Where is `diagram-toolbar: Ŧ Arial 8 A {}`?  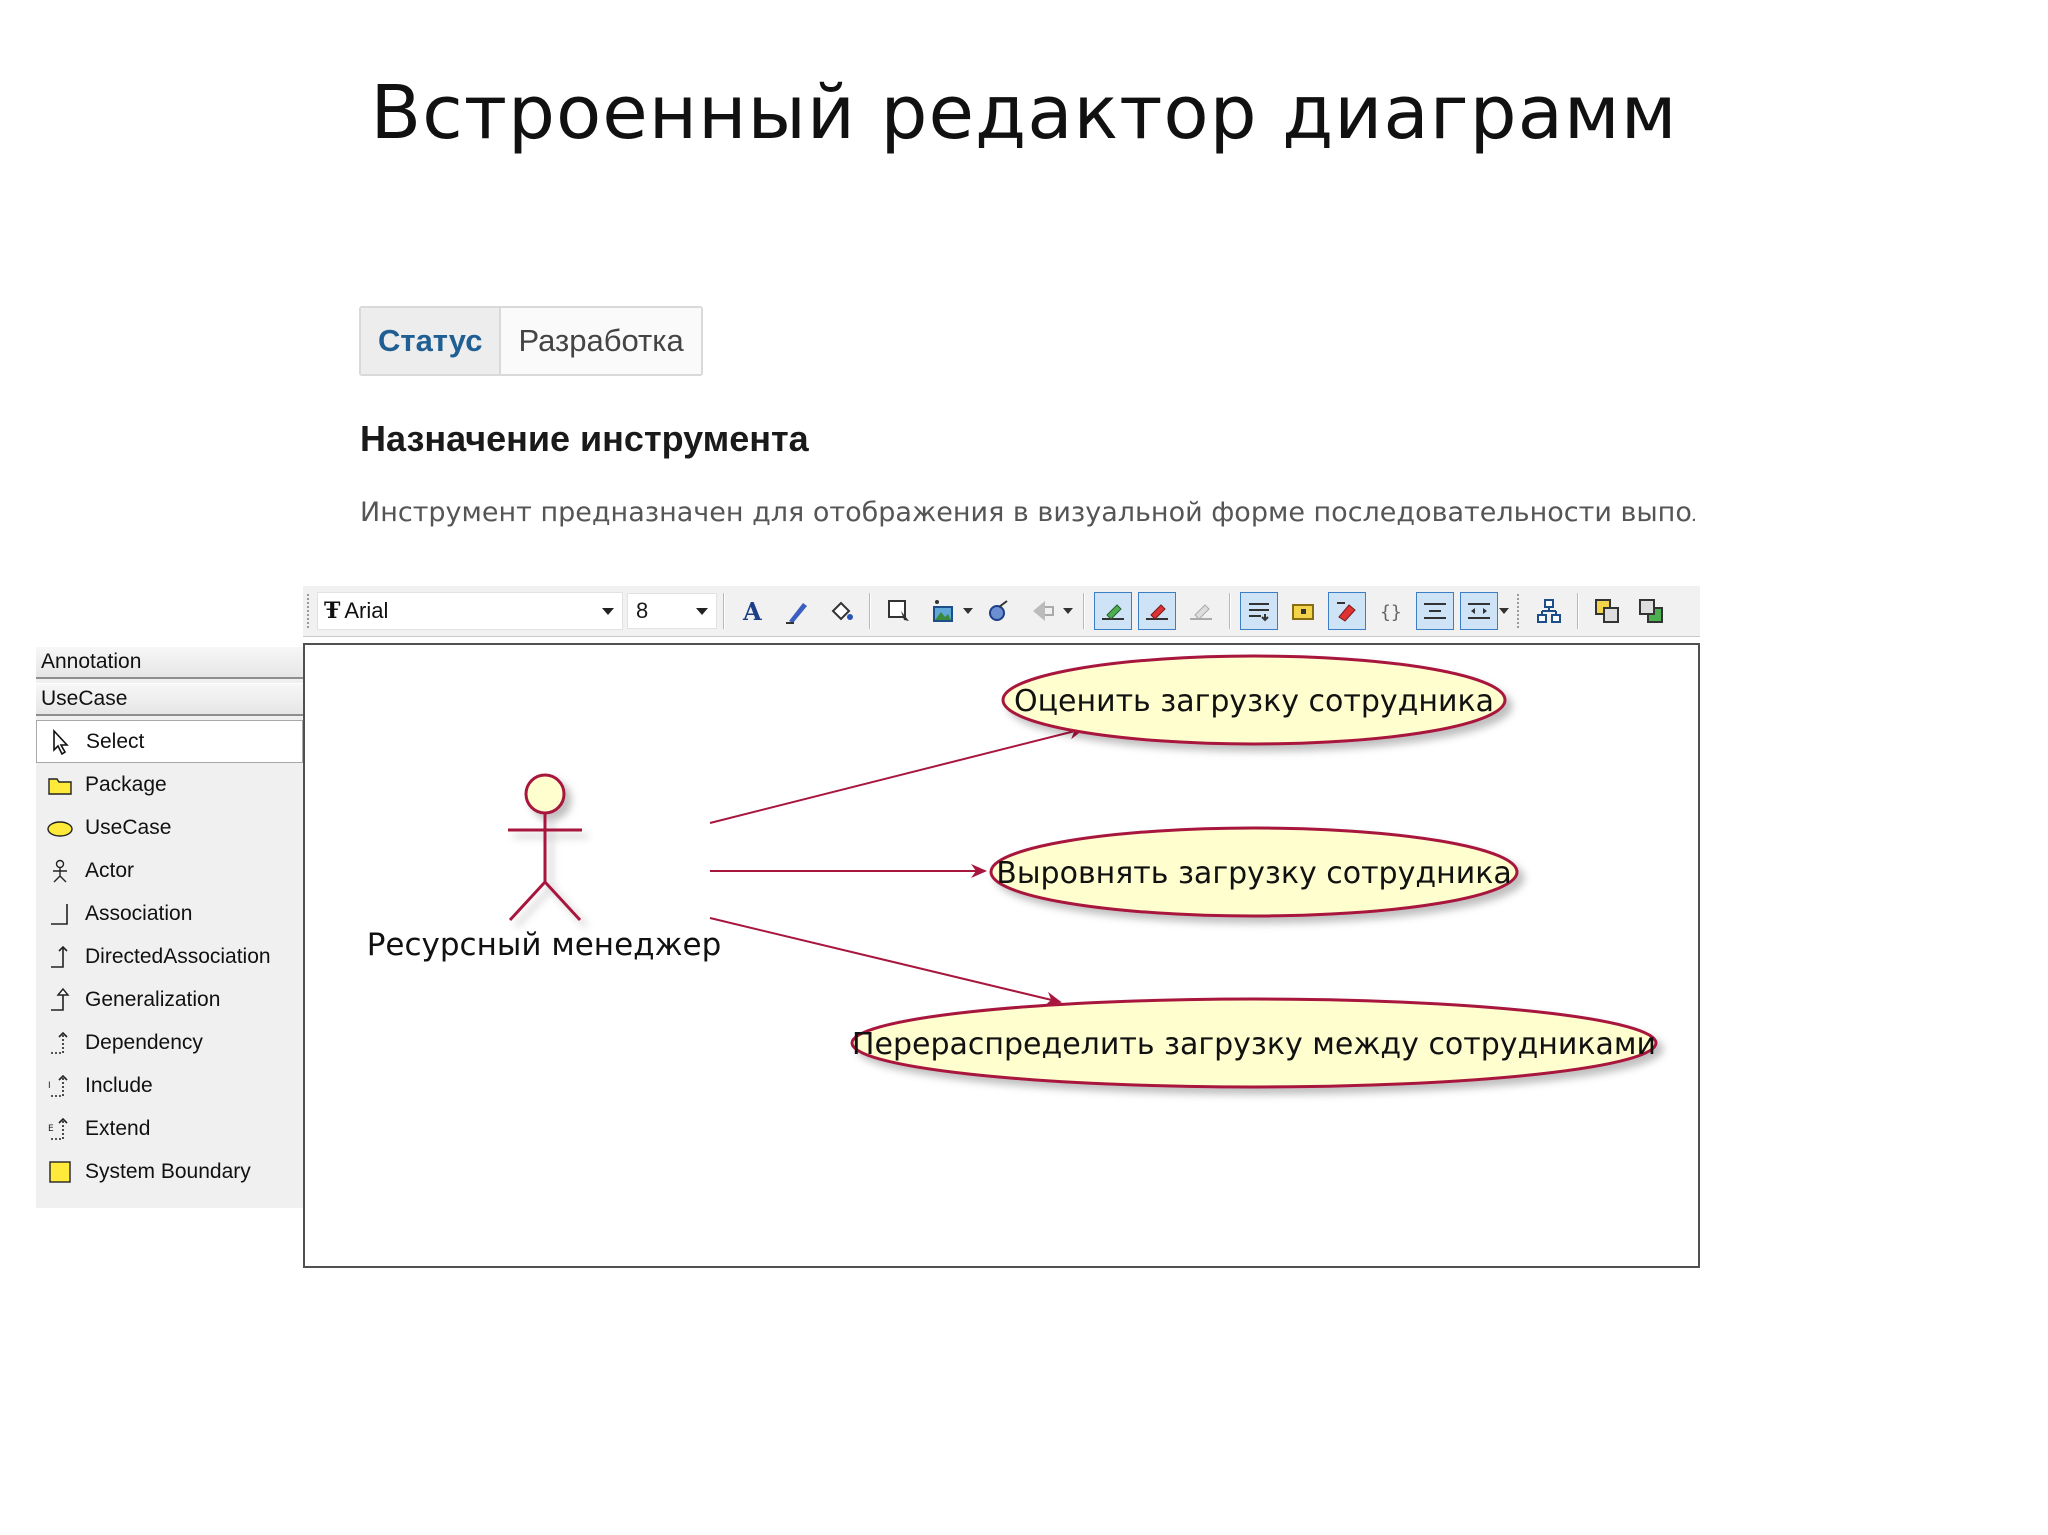
diagram-toolbar: Ŧ Arial 8 A {} is located at coordinates (1001, 611).